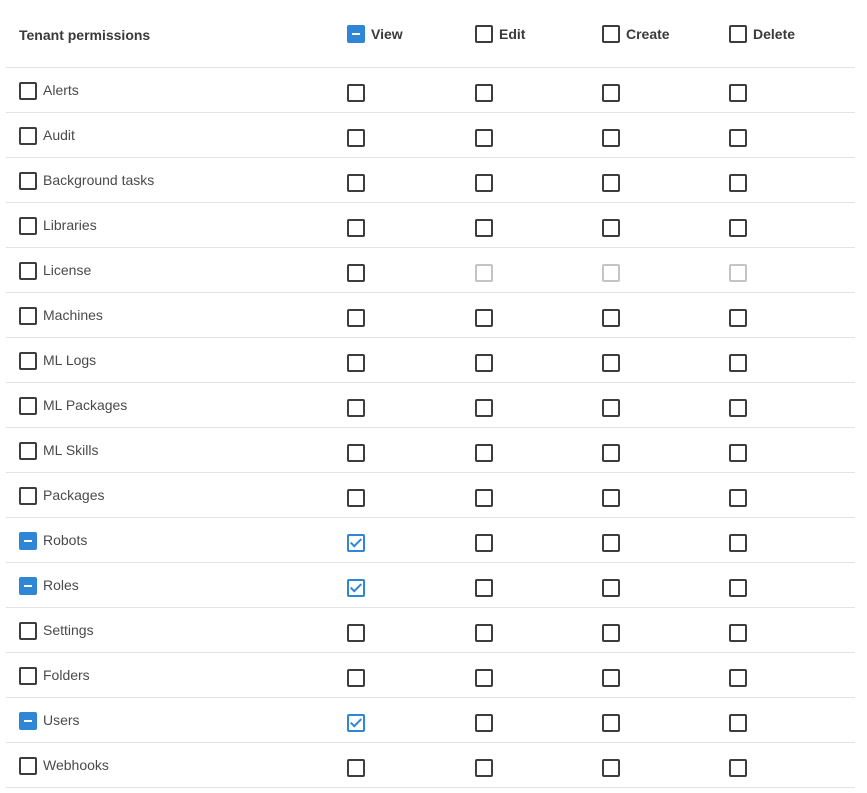 This screenshot has height=793, width=867. Describe the element at coordinates (430, 585) in the screenshot. I see `table-row: Roles` at that location.